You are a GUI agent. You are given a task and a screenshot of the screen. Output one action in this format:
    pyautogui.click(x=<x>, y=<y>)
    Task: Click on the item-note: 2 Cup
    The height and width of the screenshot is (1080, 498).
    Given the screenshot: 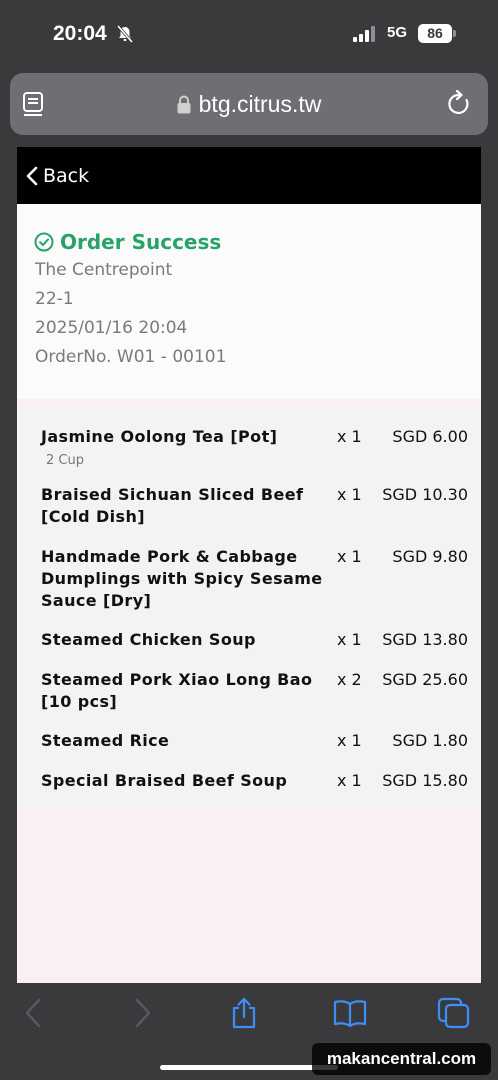 What is the action you would take?
    pyautogui.click(x=65, y=460)
    